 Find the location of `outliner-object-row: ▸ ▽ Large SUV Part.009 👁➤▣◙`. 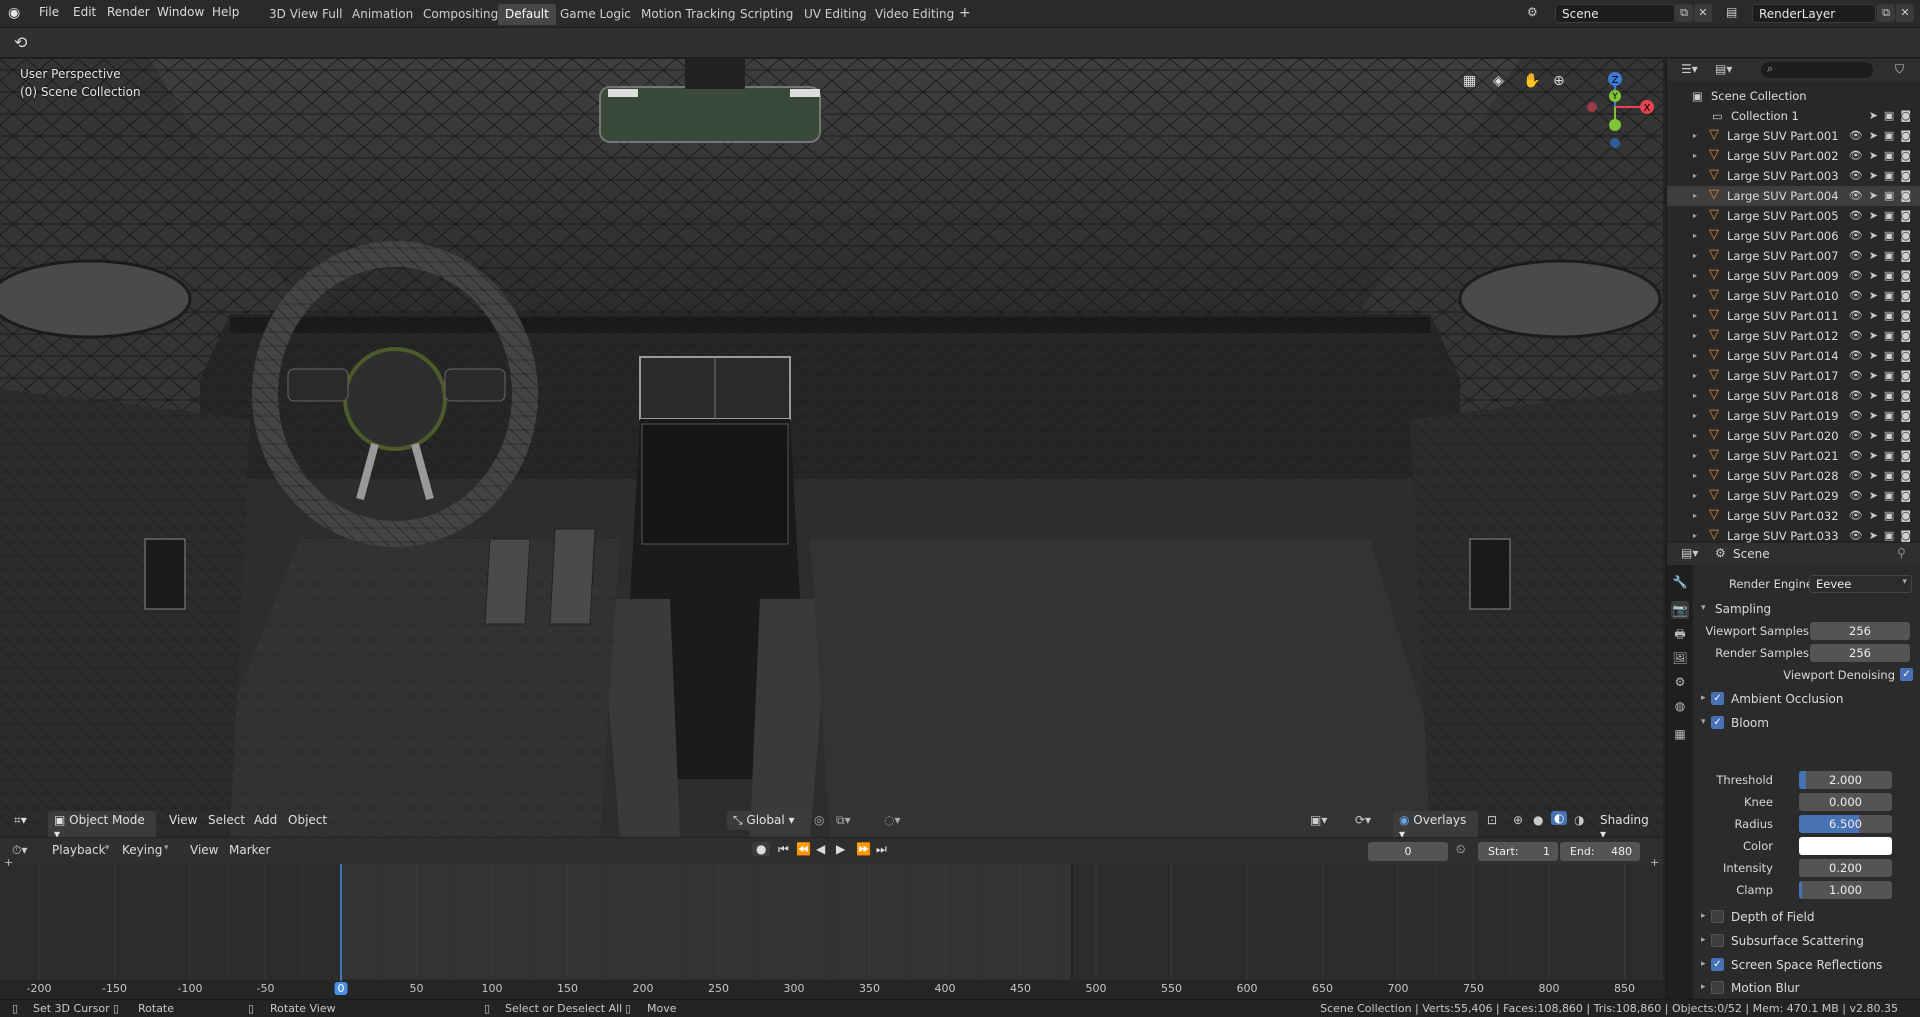

outliner-object-row: ▸ ▽ Large SUV Part.009 👁➤▣◙ is located at coordinates (1793, 276).